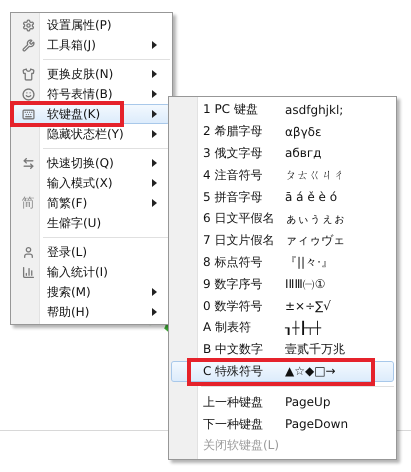  I want to click on wrench-icon, so click(28, 45).